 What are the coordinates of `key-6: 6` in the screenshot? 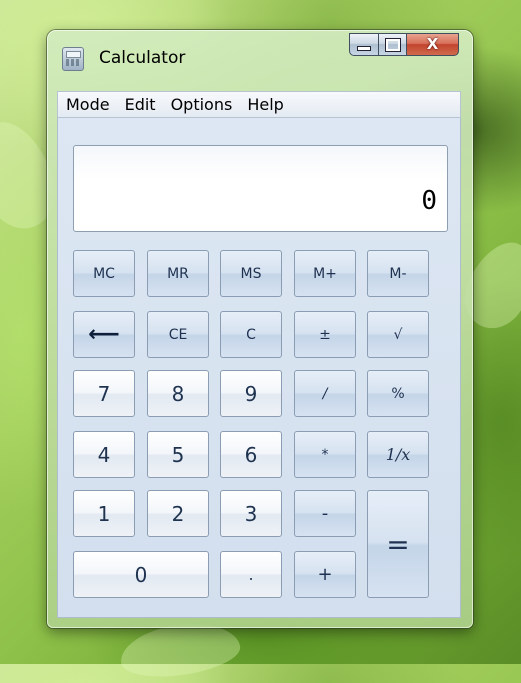 It's located at (251, 454).